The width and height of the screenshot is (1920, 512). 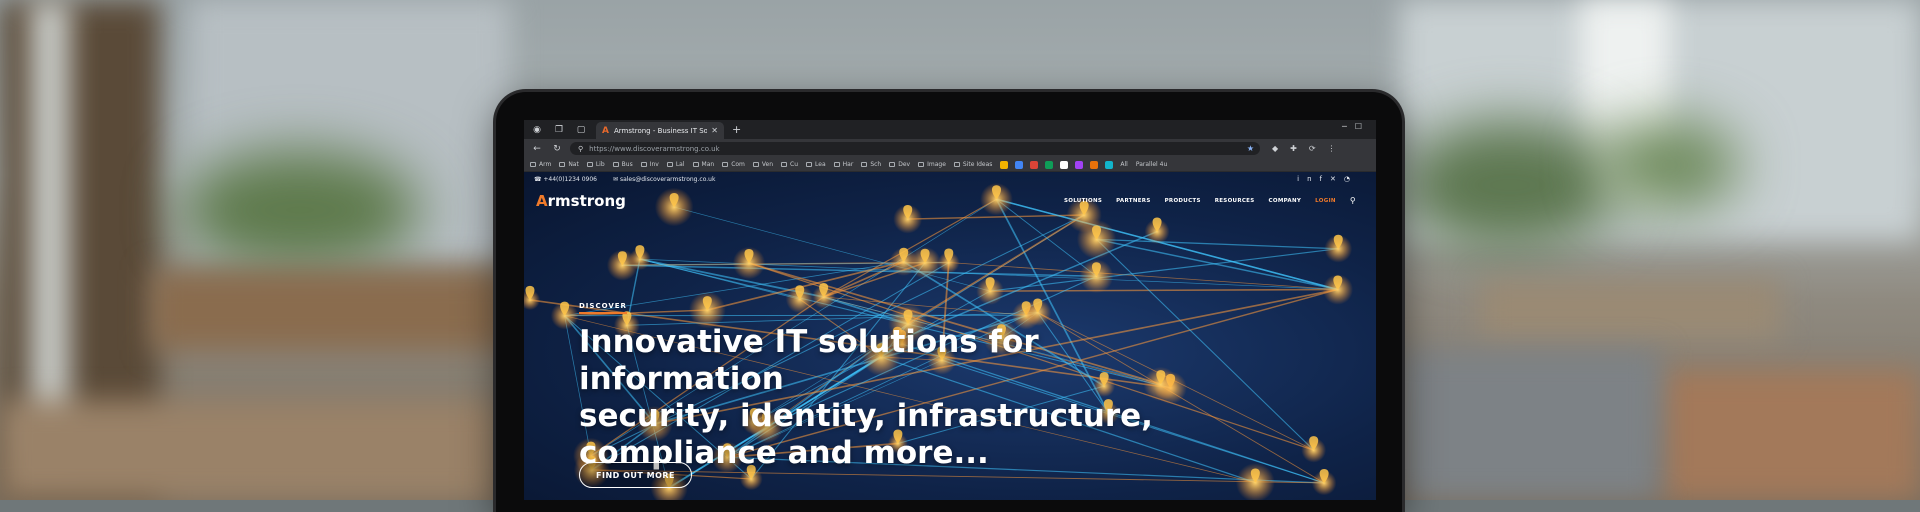 What do you see at coordinates (1325, 179) in the screenshot?
I see `facebook-icon: f` at bounding box center [1325, 179].